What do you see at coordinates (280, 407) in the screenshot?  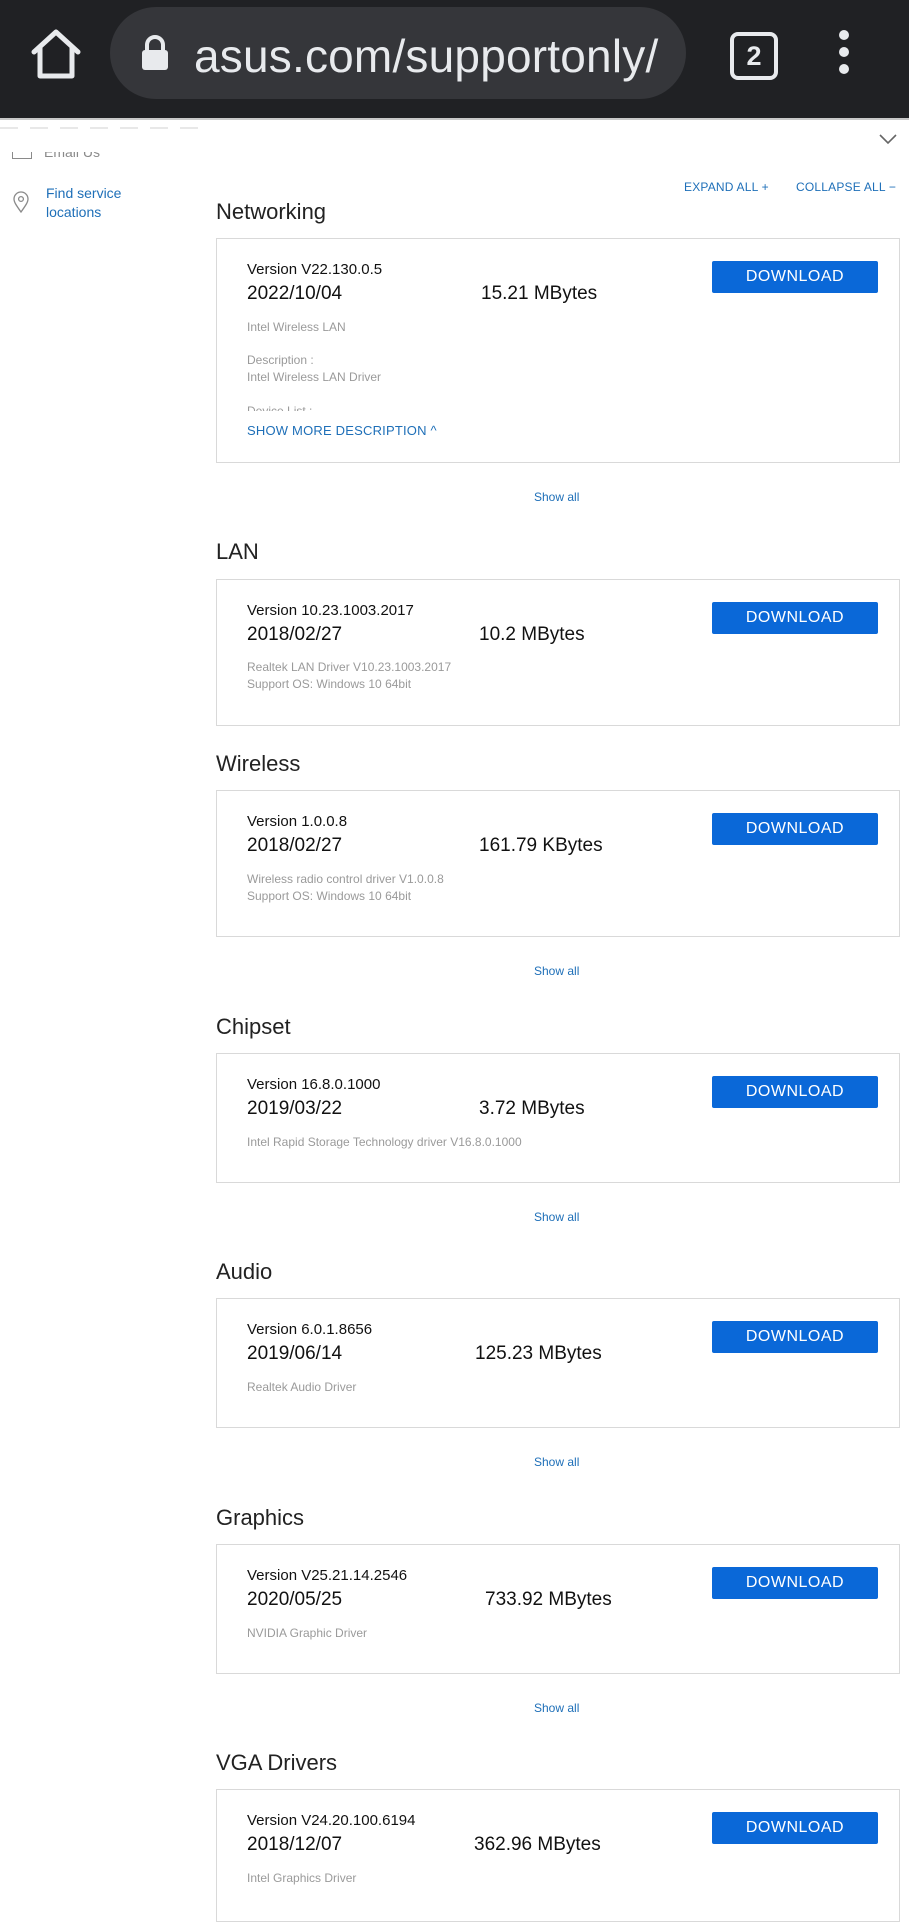 I see `device-list-clipped: Device List :` at bounding box center [280, 407].